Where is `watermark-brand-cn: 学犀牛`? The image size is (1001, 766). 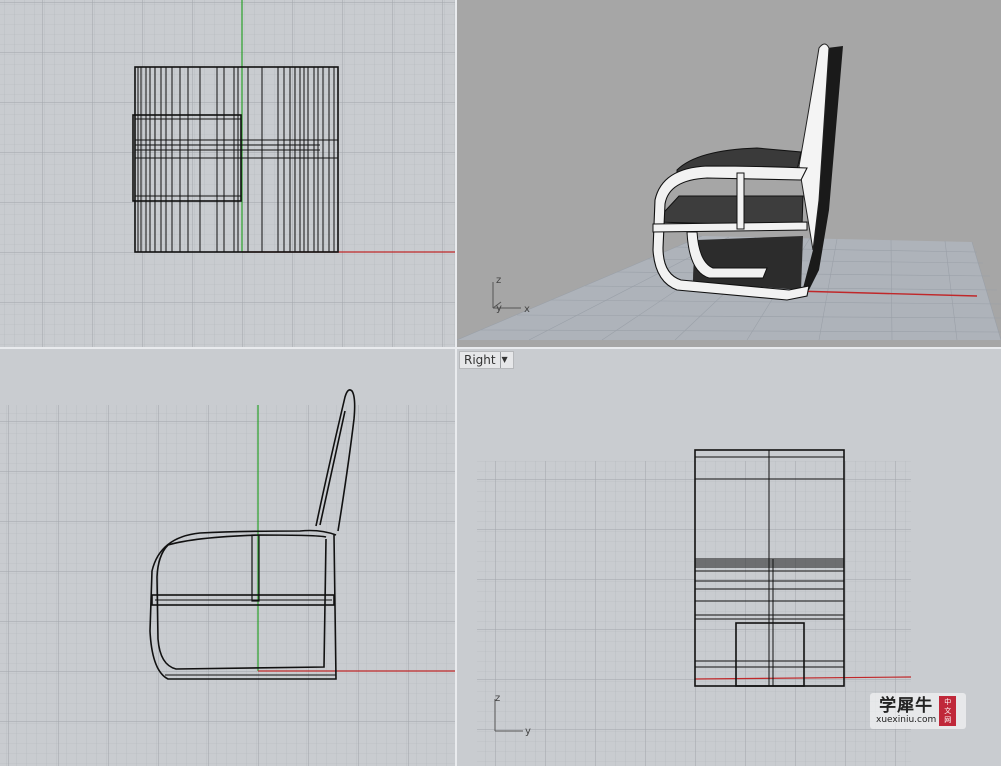 watermark-brand-cn: 学犀牛 is located at coordinates (906, 705).